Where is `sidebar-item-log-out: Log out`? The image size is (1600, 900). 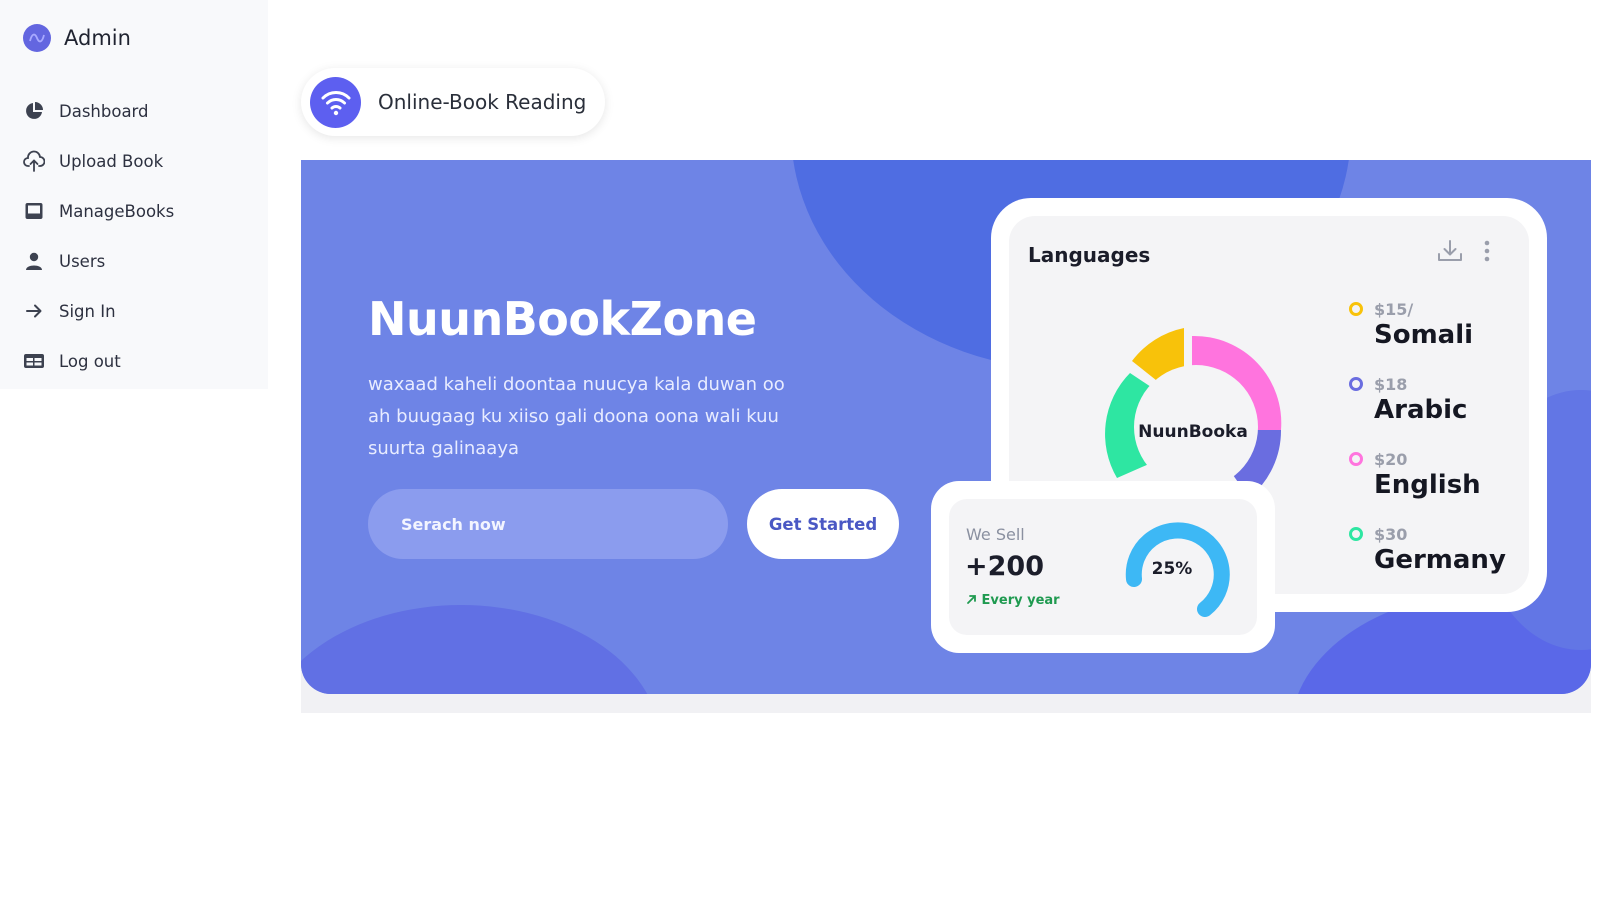 sidebar-item-log-out: Log out is located at coordinates (98, 361).